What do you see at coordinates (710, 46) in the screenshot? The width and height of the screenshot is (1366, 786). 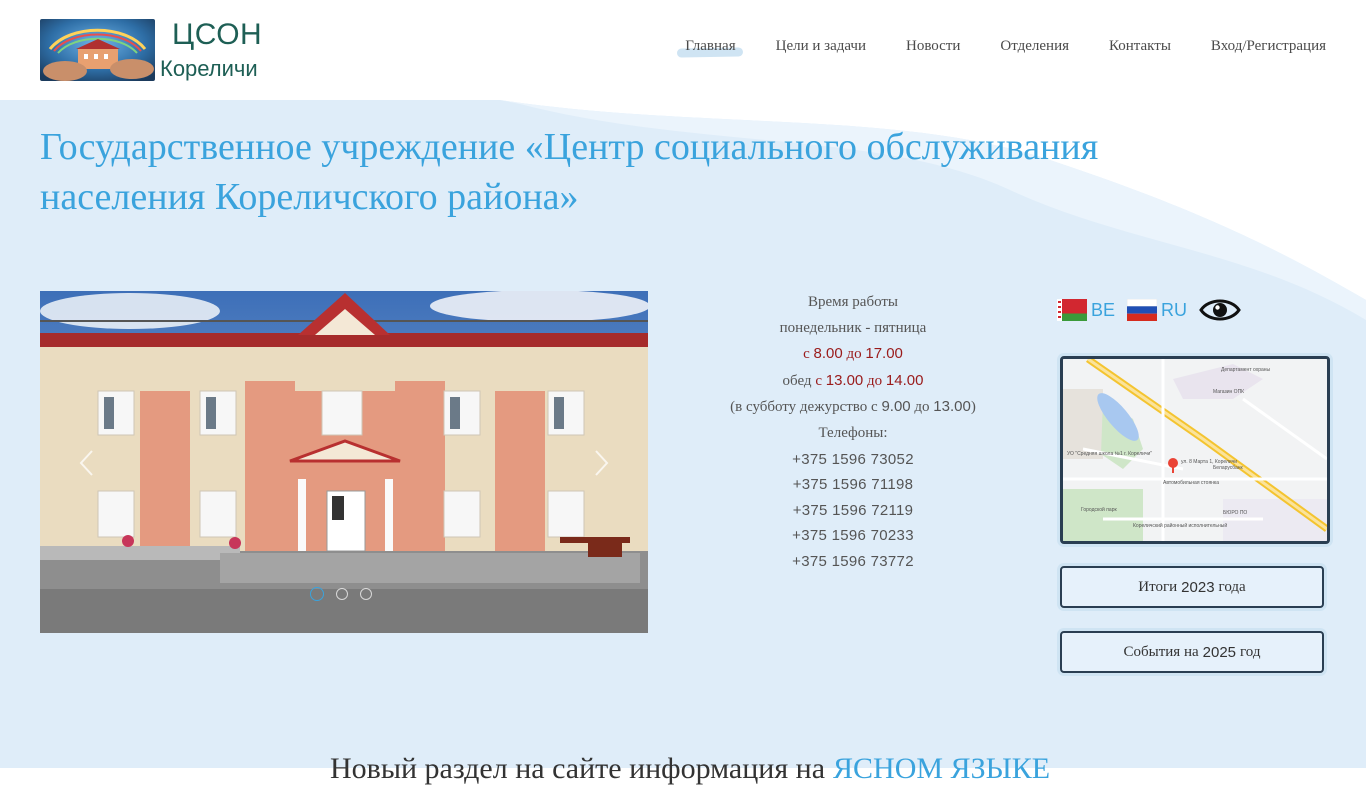 I see `nav-home: Главная` at bounding box center [710, 46].